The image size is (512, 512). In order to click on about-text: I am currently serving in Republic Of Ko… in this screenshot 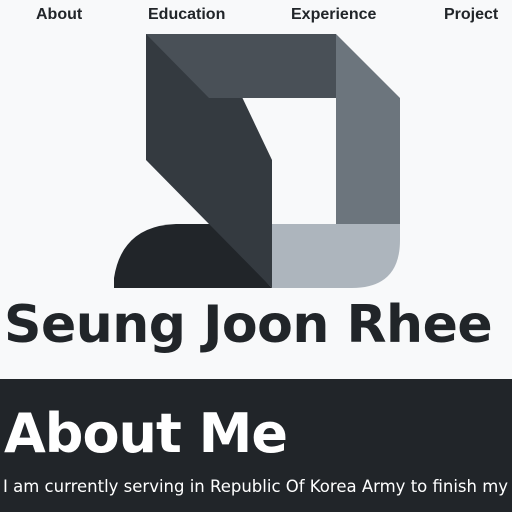, I will do `click(257, 486)`.